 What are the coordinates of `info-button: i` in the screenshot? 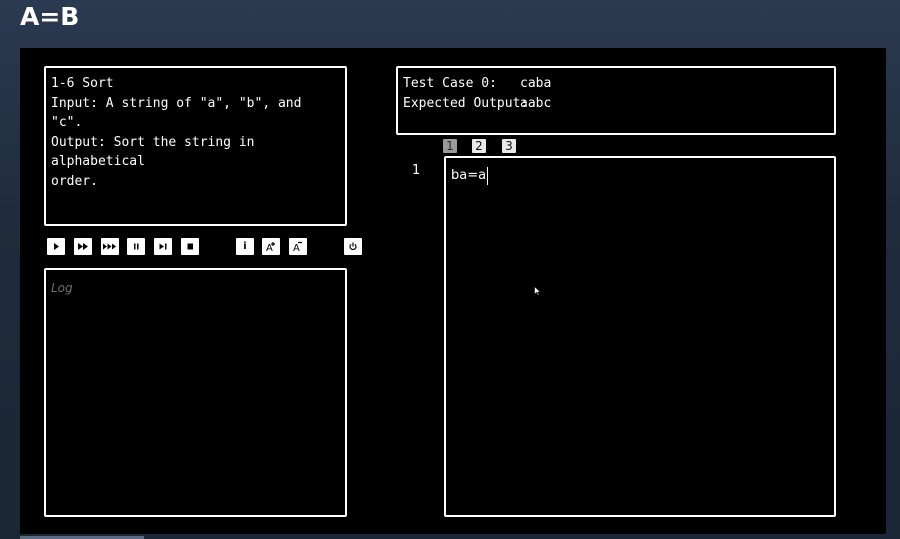 It's located at (245, 246).